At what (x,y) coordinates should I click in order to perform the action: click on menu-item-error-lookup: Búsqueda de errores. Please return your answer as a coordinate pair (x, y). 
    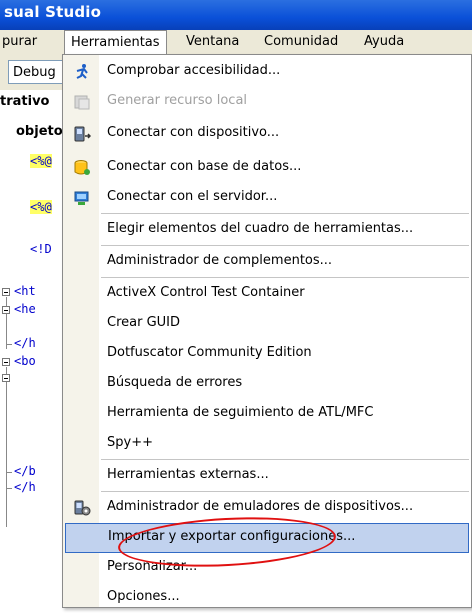
    Looking at the image, I should click on (267, 384).